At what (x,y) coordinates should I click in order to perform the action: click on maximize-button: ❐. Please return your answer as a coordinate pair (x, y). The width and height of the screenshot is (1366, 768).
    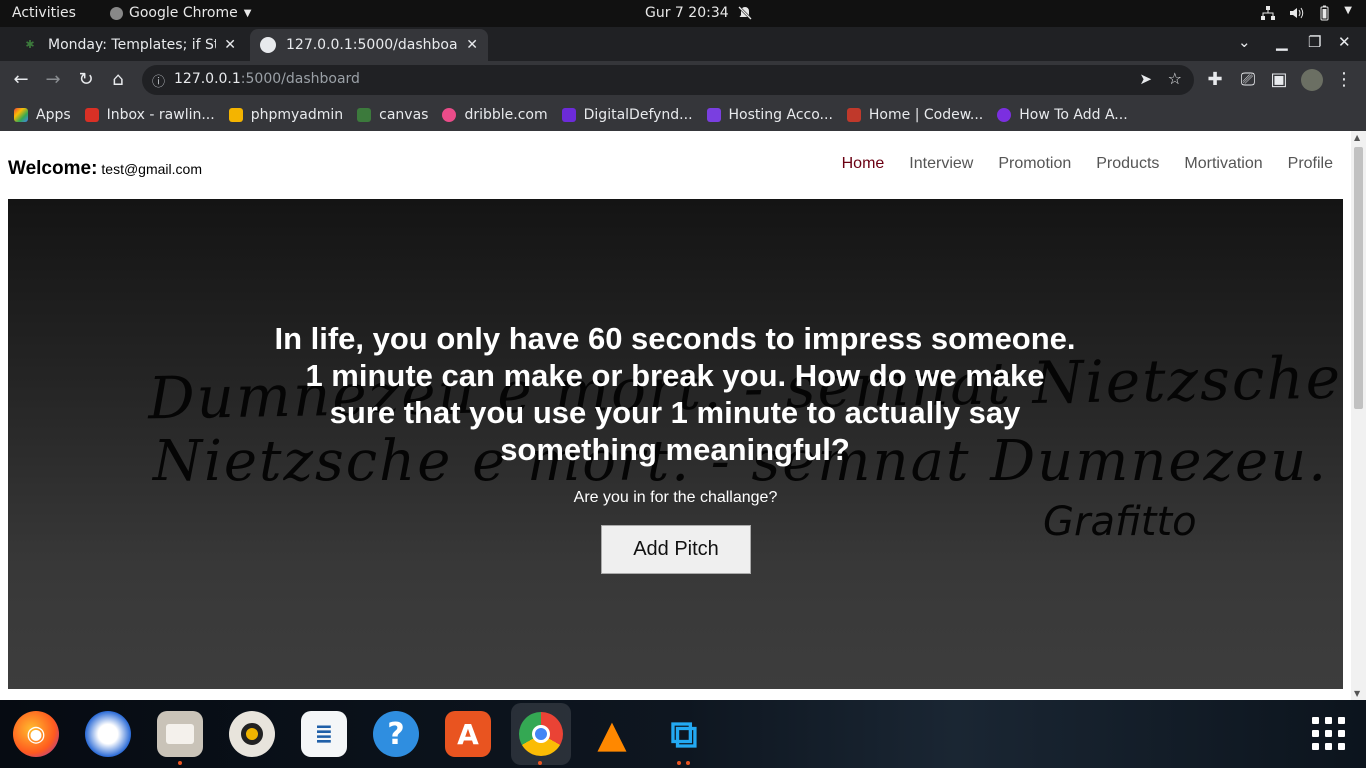
    Looking at the image, I should click on (1314, 42).